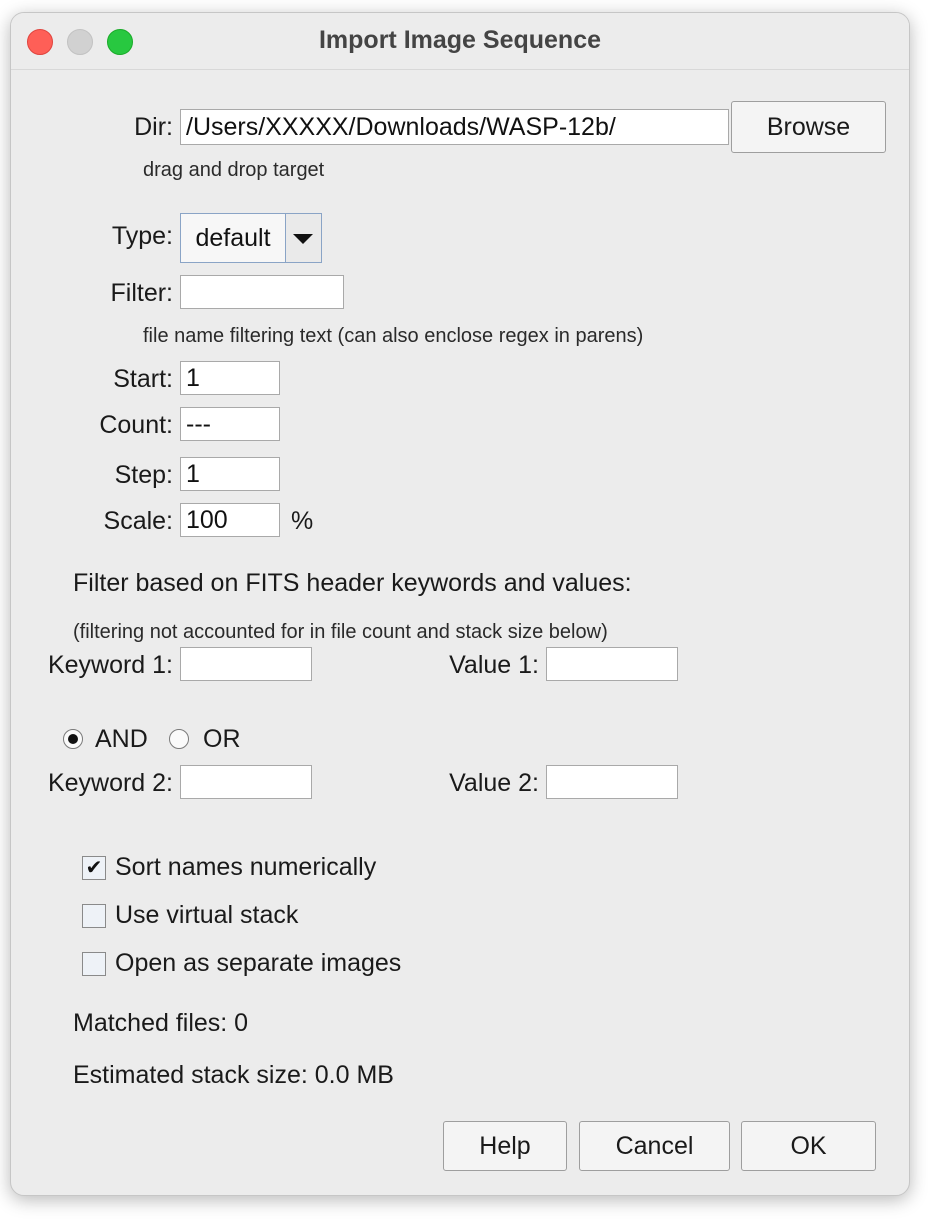 This screenshot has width=928, height=1219. I want to click on ok-button: OK, so click(808, 1146).